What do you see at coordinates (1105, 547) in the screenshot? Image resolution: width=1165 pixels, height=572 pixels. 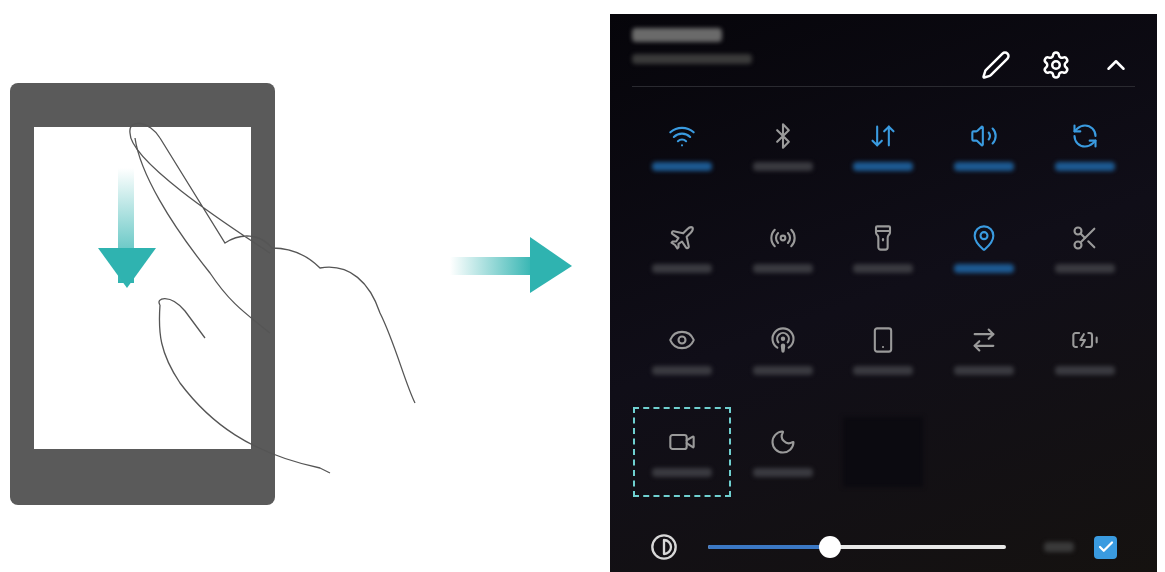 I see `auto-checkbox` at bounding box center [1105, 547].